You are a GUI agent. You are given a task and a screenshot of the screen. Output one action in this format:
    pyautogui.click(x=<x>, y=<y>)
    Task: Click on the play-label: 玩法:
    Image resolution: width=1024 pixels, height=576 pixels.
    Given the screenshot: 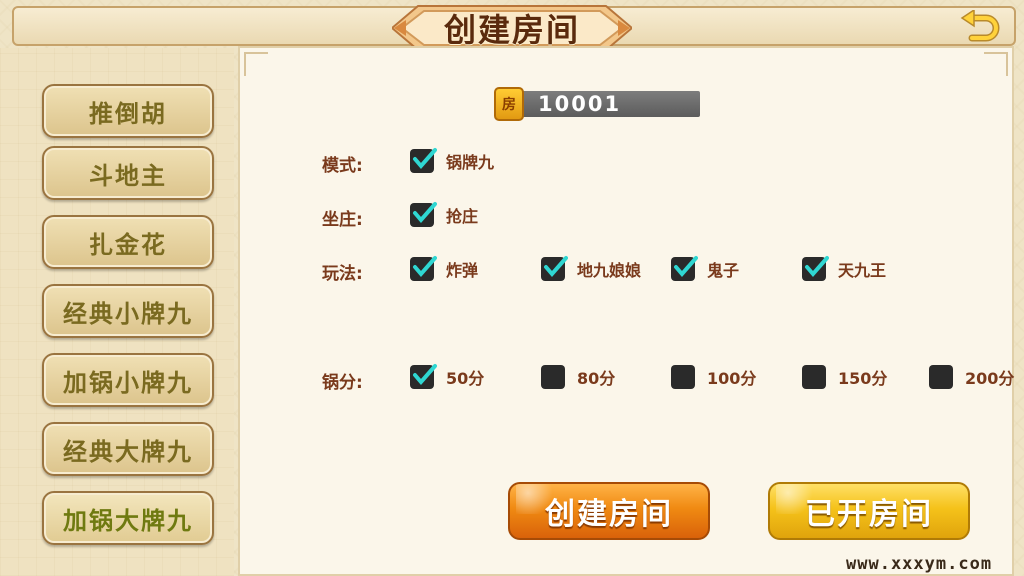 What is the action you would take?
    pyautogui.click(x=342, y=274)
    